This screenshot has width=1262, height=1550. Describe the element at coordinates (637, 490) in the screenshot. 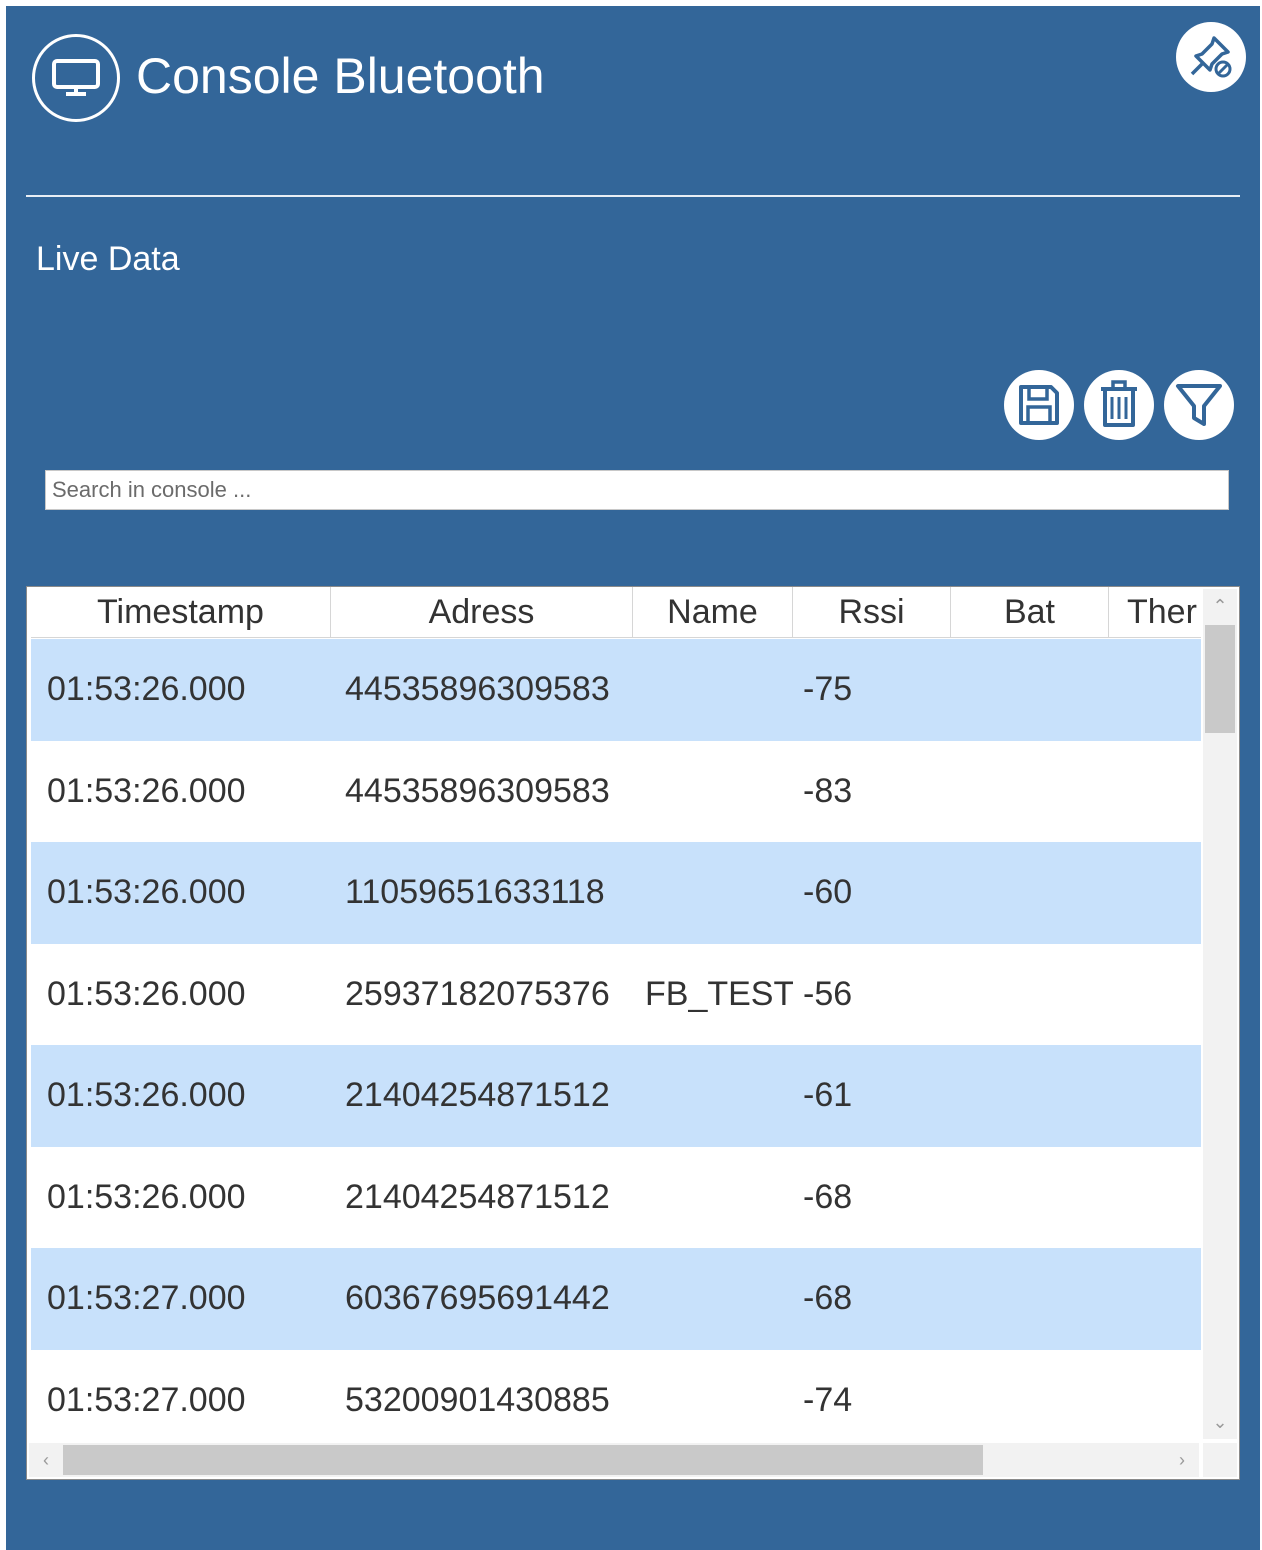

I see `search-input` at that location.